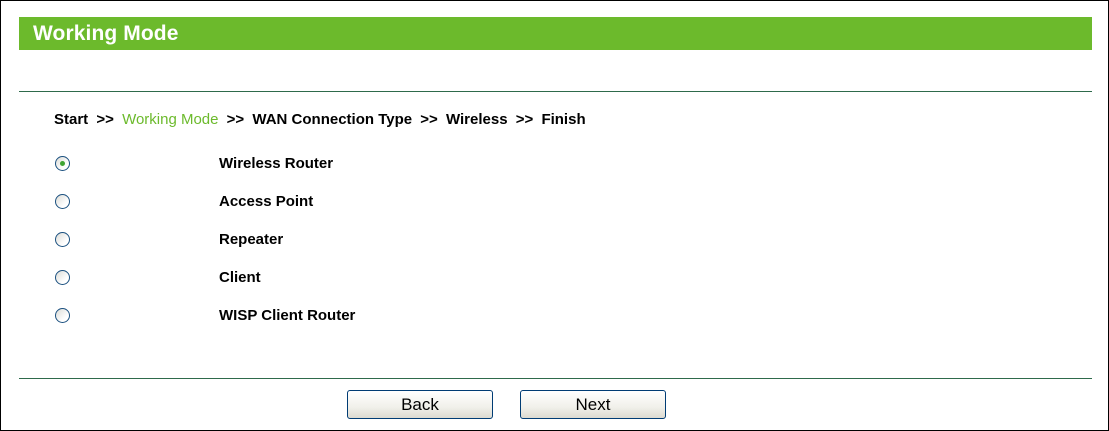 This screenshot has width=1109, height=431. What do you see at coordinates (420, 404) in the screenshot?
I see `back-button: Back` at bounding box center [420, 404].